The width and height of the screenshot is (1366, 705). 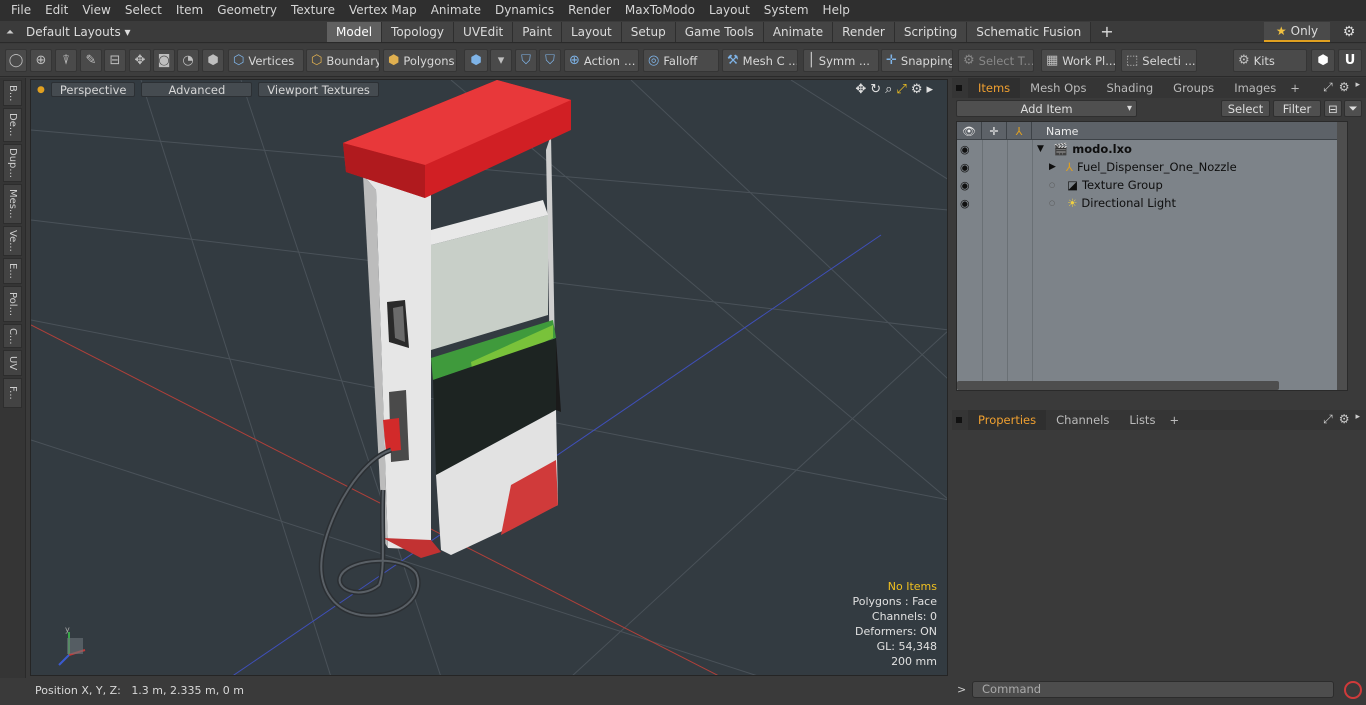 What do you see at coordinates (1046, 108) in the screenshot?
I see `add-item-dropdown: Add Item ▾` at bounding box center [1046, 108].